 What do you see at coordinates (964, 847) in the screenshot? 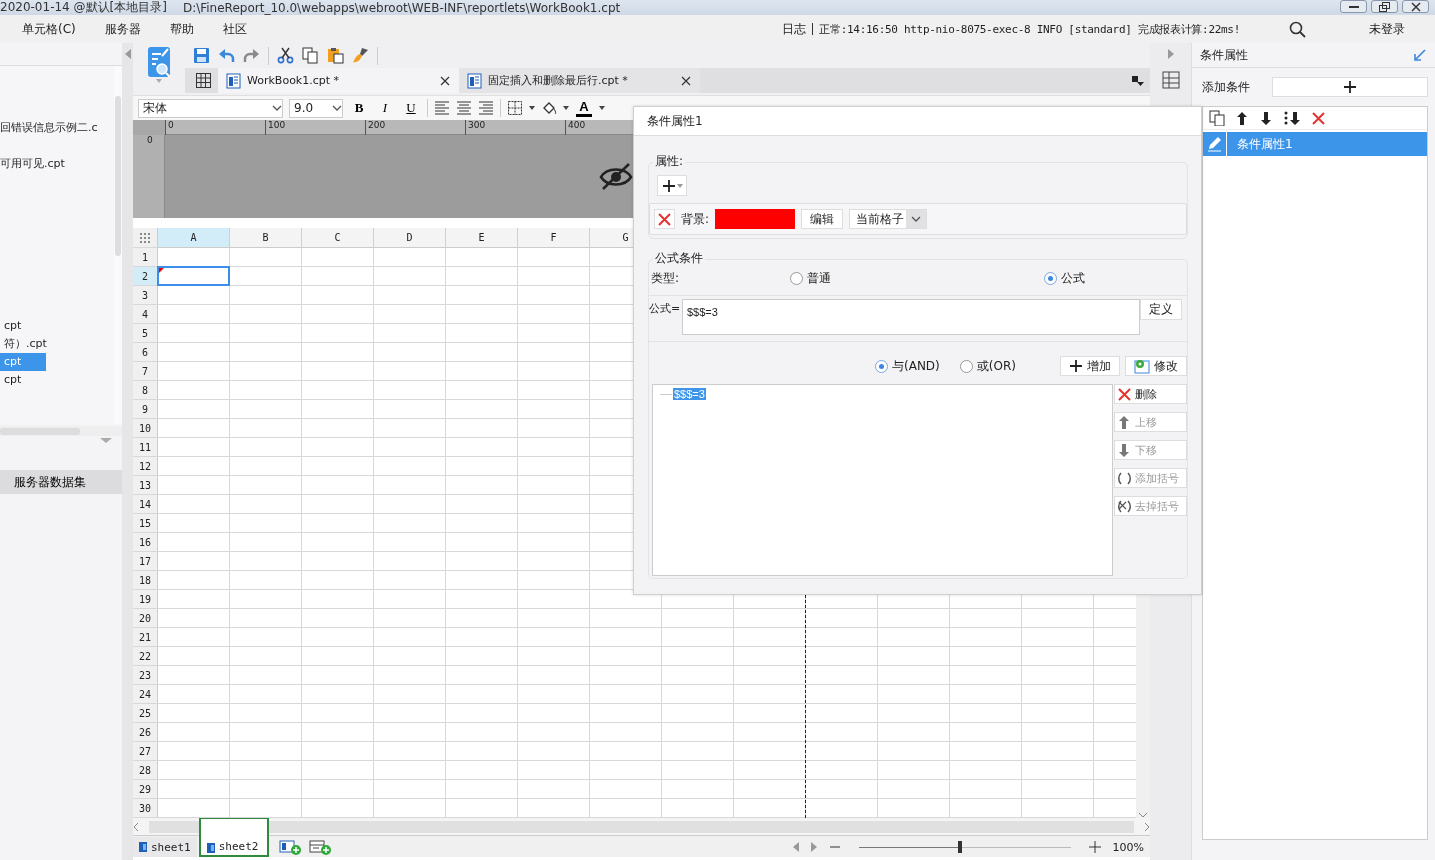
I see `zoom-slider` at bounding box center [964, 847].